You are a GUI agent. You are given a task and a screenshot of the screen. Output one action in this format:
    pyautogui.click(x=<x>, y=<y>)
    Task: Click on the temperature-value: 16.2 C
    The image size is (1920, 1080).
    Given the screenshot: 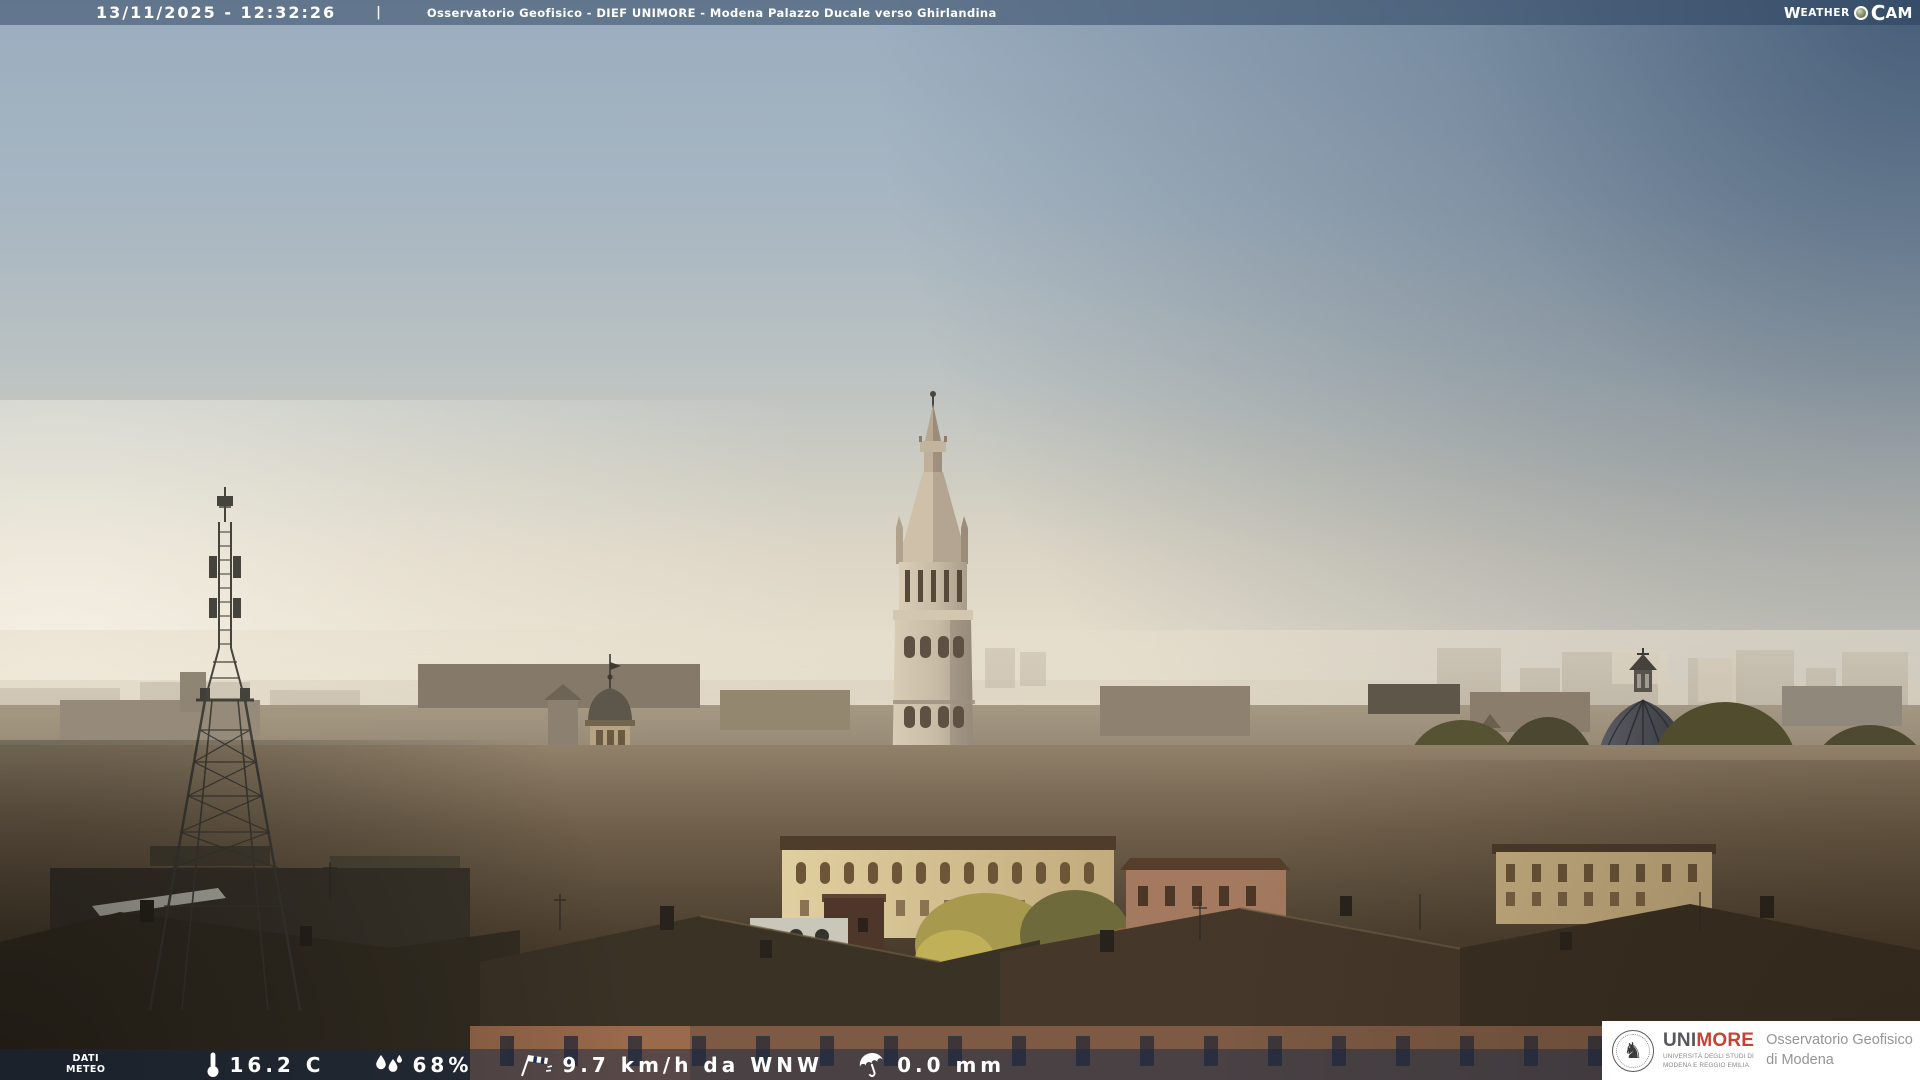 What is the action you would take?
    pyautogui.click(x=277, y=1064)
    